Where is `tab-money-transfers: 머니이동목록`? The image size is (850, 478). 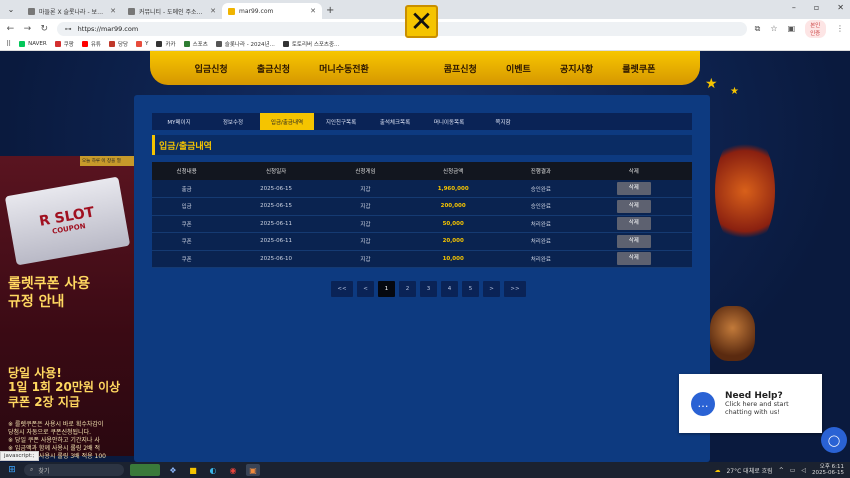
tab-money-transfers: 머니이동목록 is located at coordinates (449, 121).